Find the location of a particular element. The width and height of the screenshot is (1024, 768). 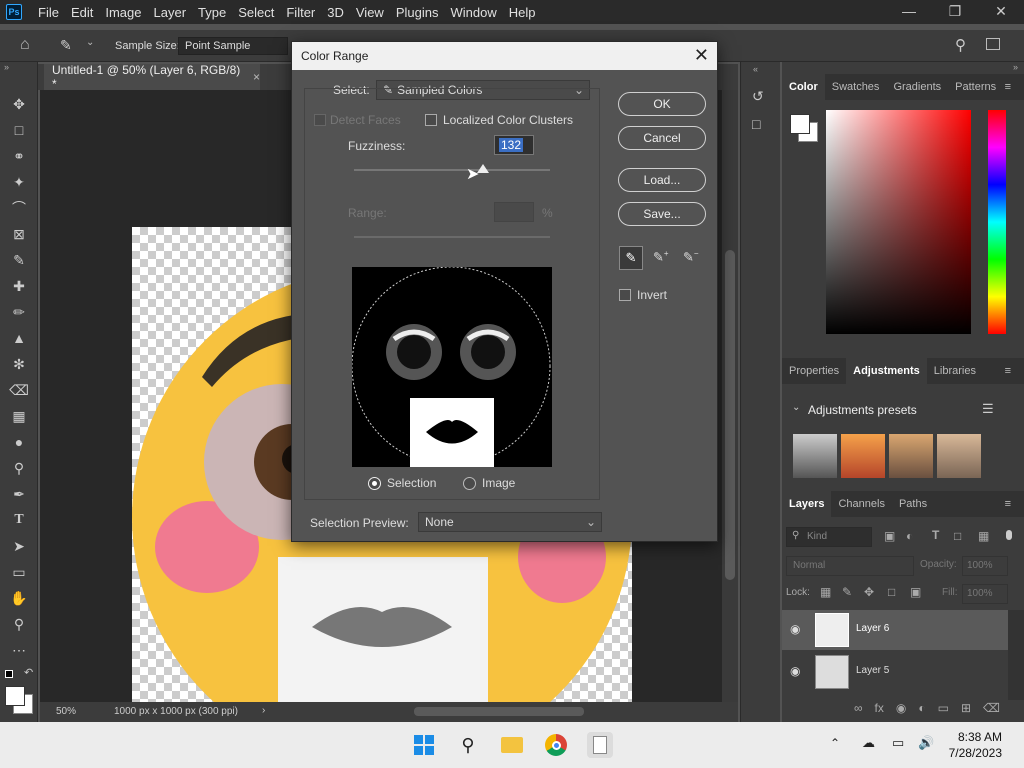

frame-tool-icon: ⊠ is located at coordinates (19, 234).